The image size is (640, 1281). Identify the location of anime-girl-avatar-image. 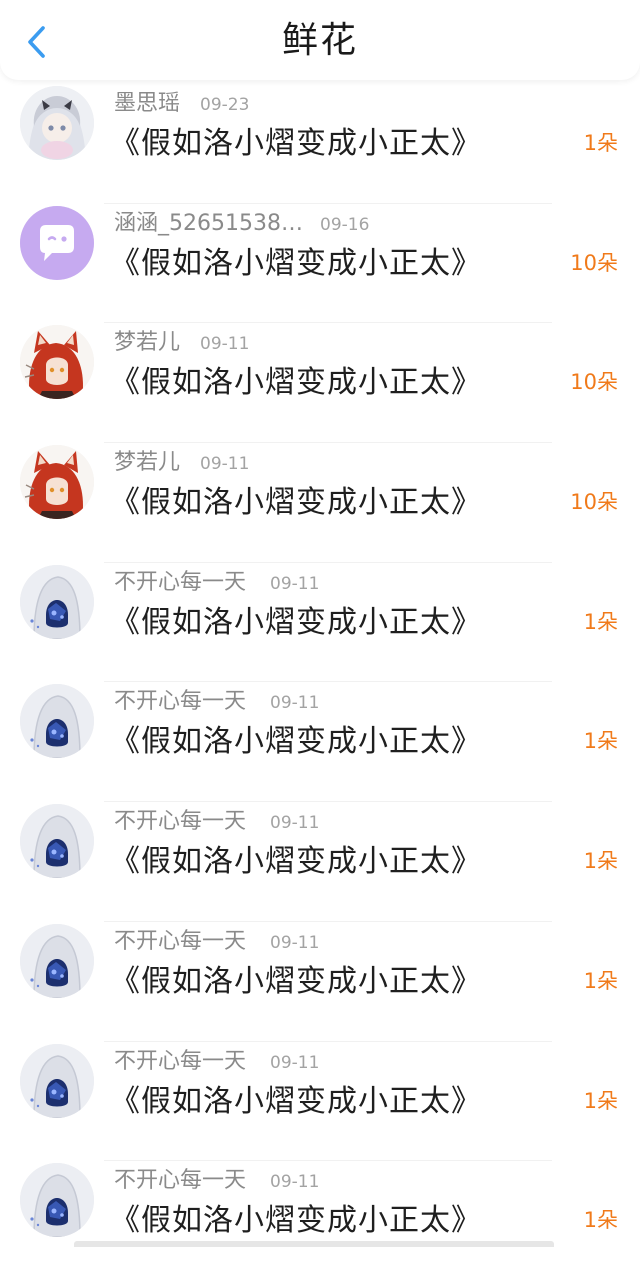
(57, 123).